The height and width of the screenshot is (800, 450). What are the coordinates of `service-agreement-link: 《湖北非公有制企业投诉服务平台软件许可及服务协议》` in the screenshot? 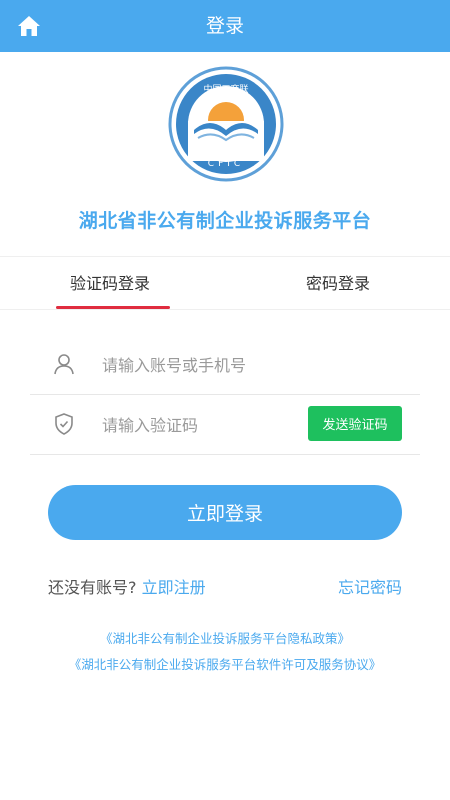 It's located at (225, 663).